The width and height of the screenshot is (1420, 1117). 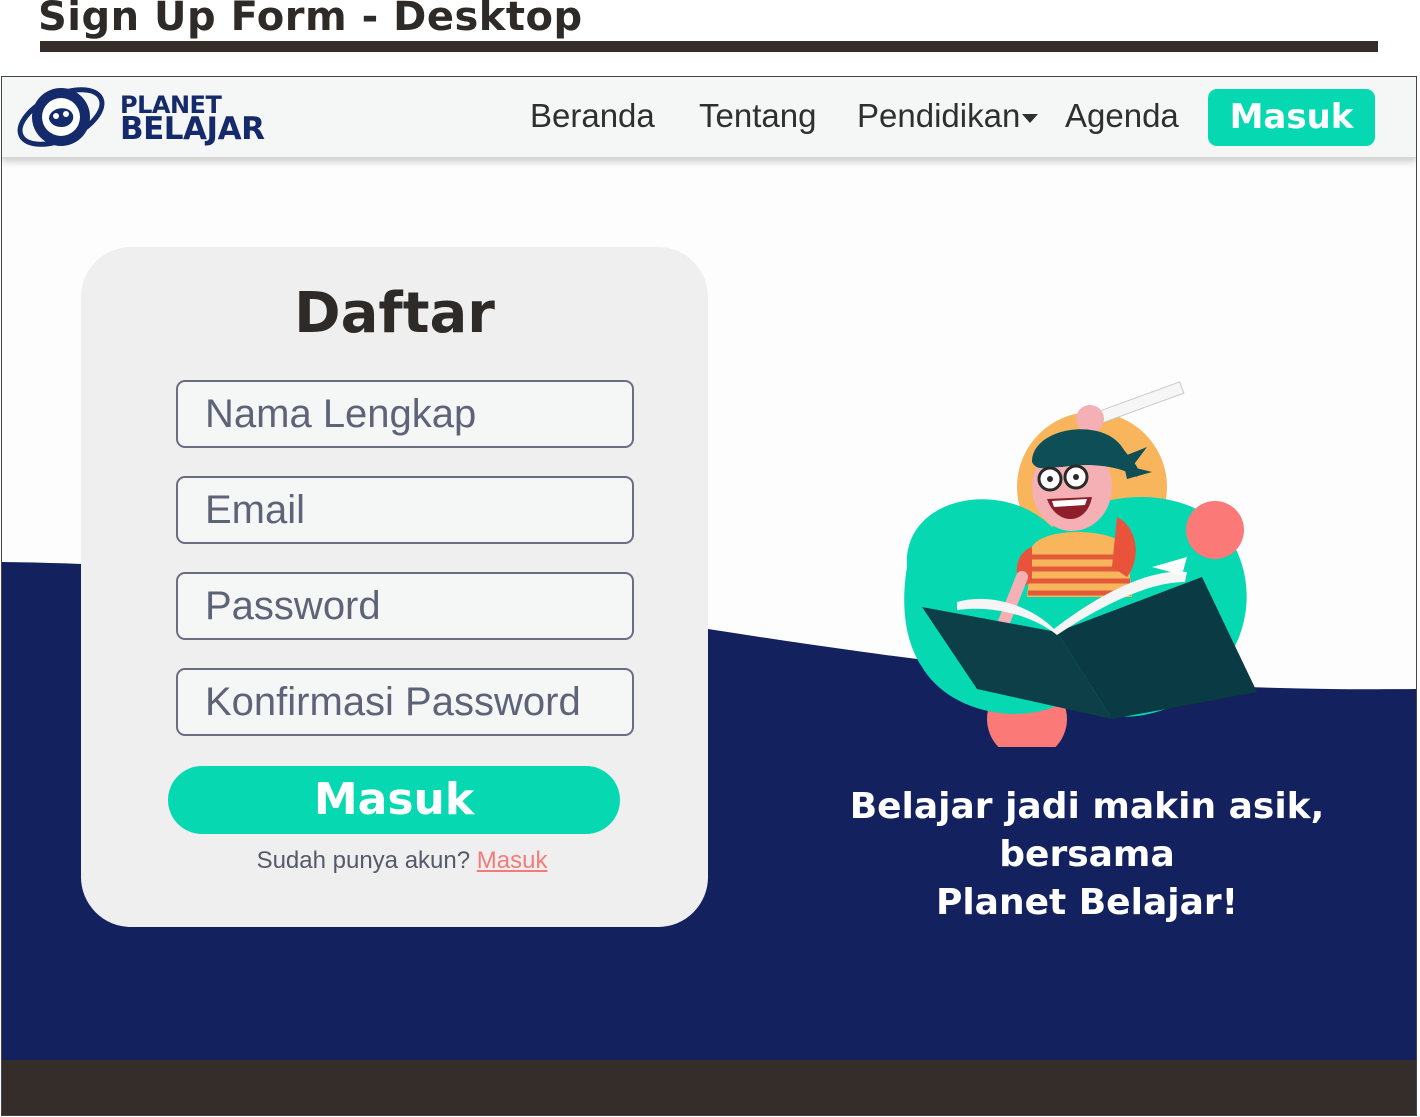 What do you see at coordinates (394, 313) in the screenshot?
I see `form-title: Daftar` at bounding box center [394, 313].